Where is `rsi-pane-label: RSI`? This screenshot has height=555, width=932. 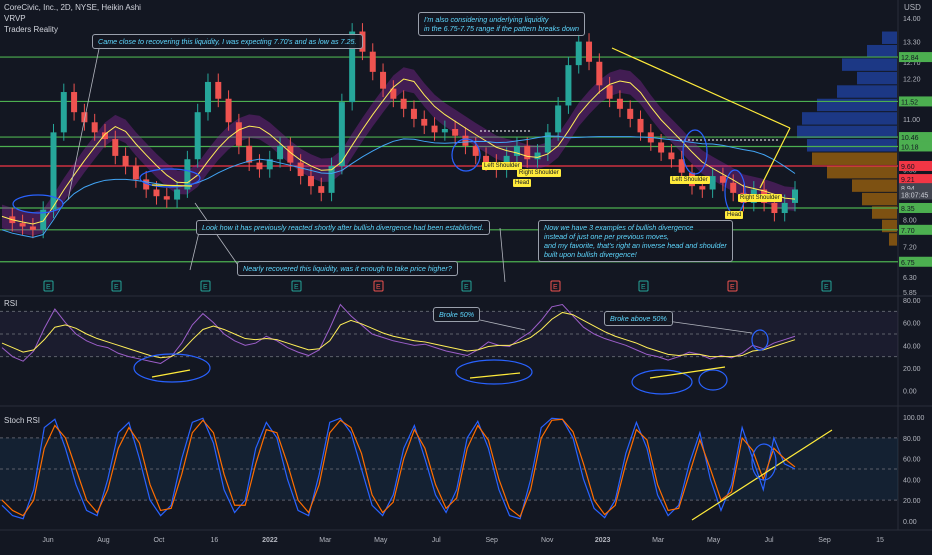
rsi-pane-label: RSI is located at coordinates (10, 303).